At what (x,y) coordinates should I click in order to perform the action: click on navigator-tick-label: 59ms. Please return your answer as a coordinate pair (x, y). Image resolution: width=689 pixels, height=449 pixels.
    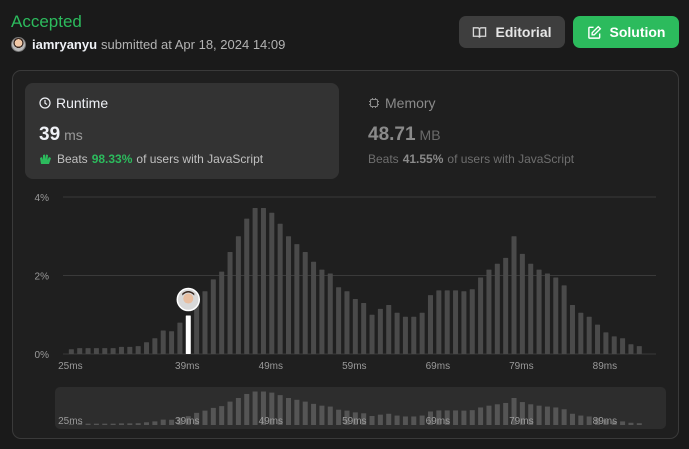
    Looking at the image, I should click on (354, 421).